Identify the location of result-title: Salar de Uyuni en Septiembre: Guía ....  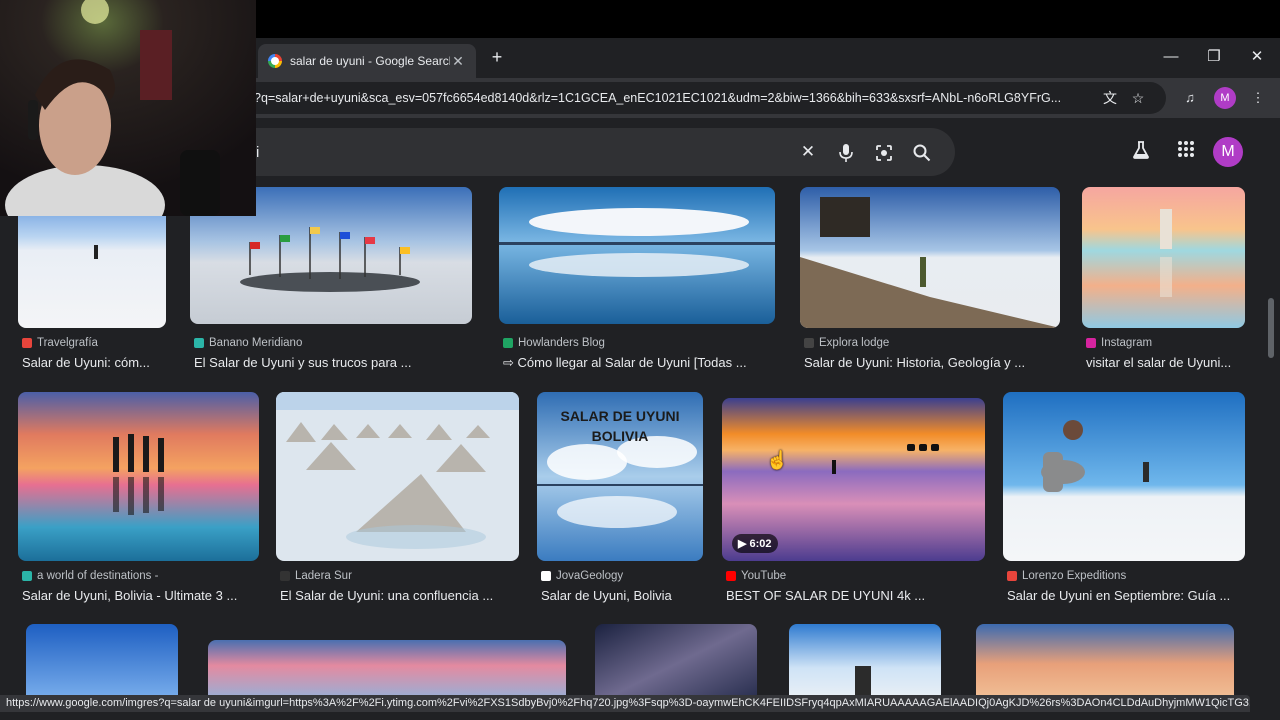
(1128, 595).